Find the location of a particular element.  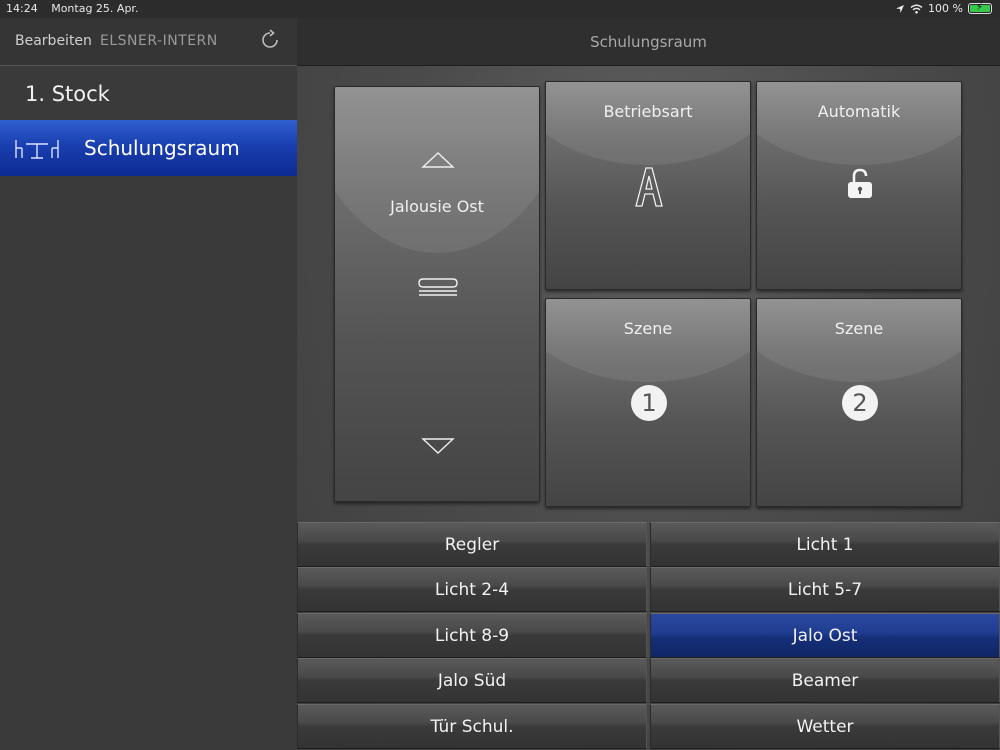

button-licht-1: Licht 1 is located at coordinates (825, 544).